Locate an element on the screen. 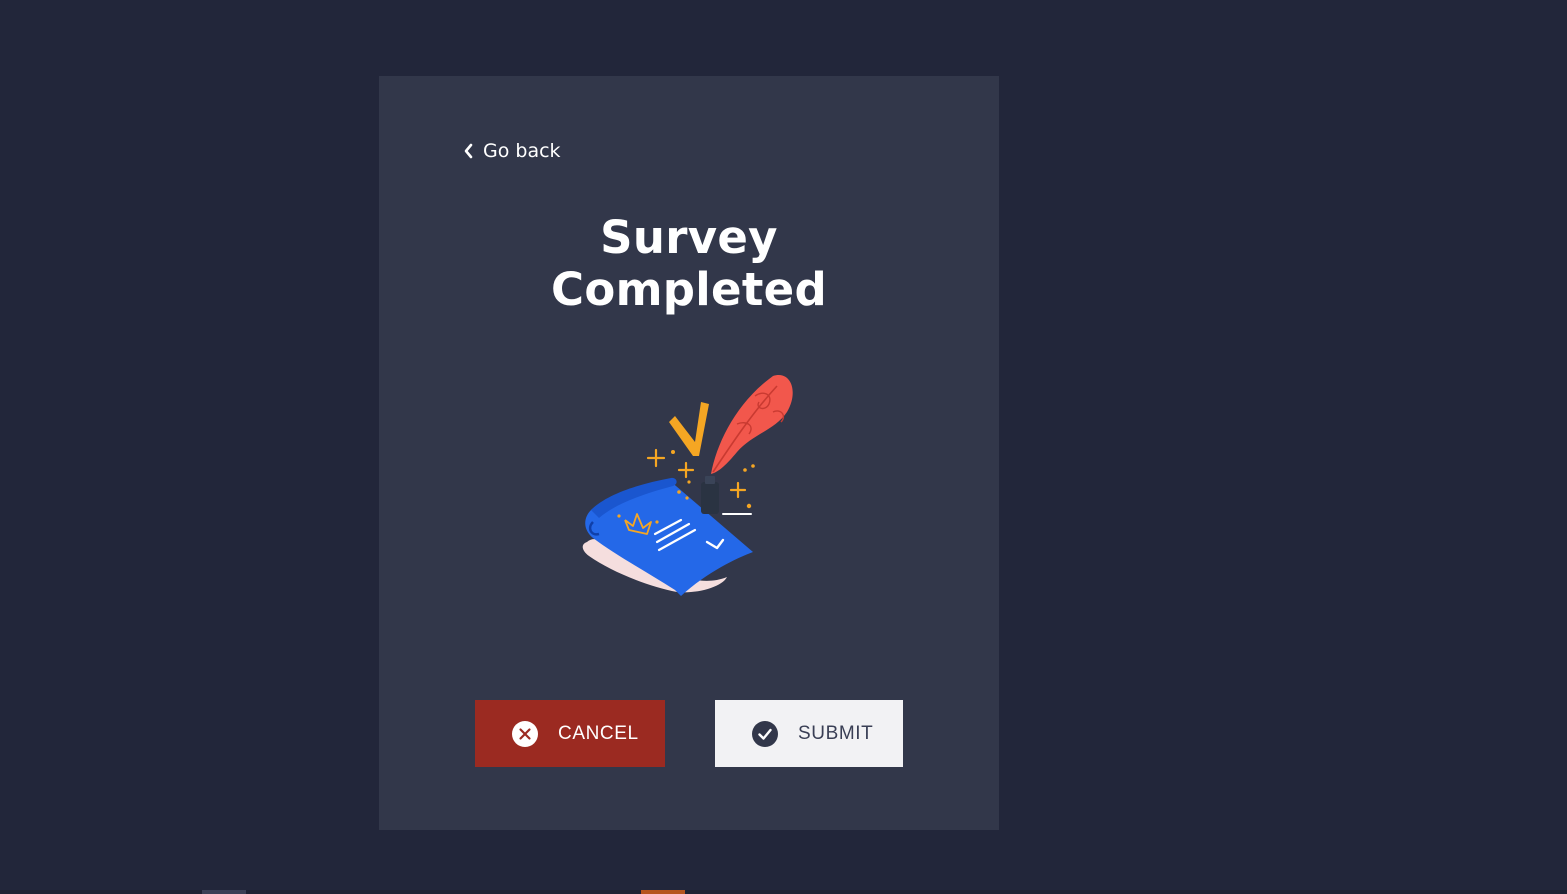  quill-feather is located at coordinates (752, 424).